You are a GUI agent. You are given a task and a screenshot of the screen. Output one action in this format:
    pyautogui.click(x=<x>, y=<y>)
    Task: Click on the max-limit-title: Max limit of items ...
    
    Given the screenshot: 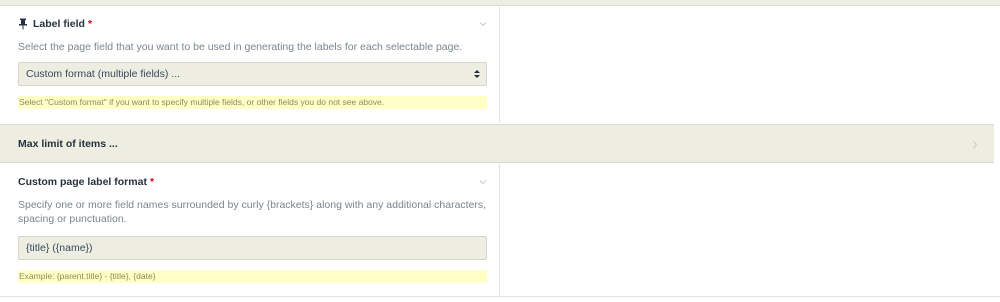 What is the action you would take?
    pyautogui.click(x=68, y=144)
    